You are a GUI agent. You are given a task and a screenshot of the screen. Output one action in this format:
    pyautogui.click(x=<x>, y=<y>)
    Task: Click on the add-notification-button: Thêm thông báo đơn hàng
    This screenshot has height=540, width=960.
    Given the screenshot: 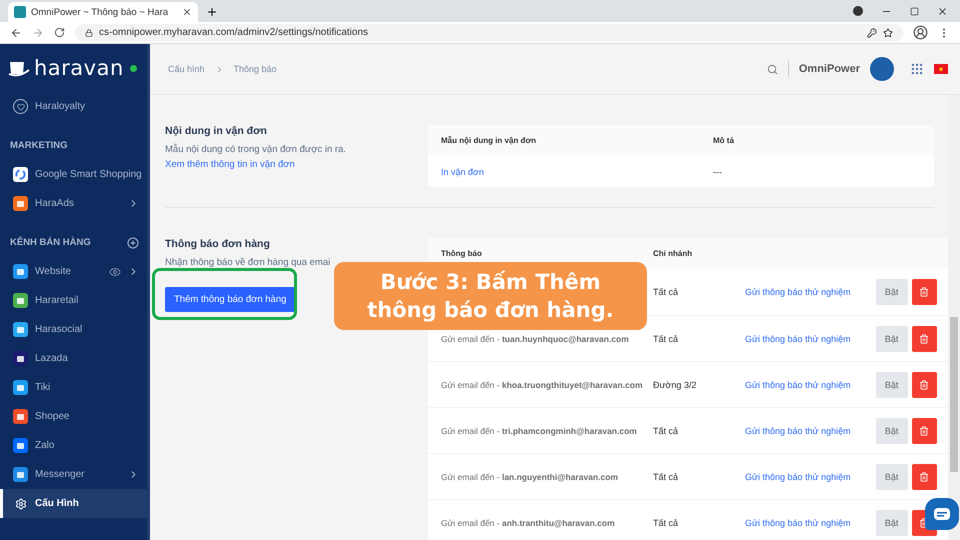 What is the action you would take?
    pyautogui.click(x=230, y=299)
    